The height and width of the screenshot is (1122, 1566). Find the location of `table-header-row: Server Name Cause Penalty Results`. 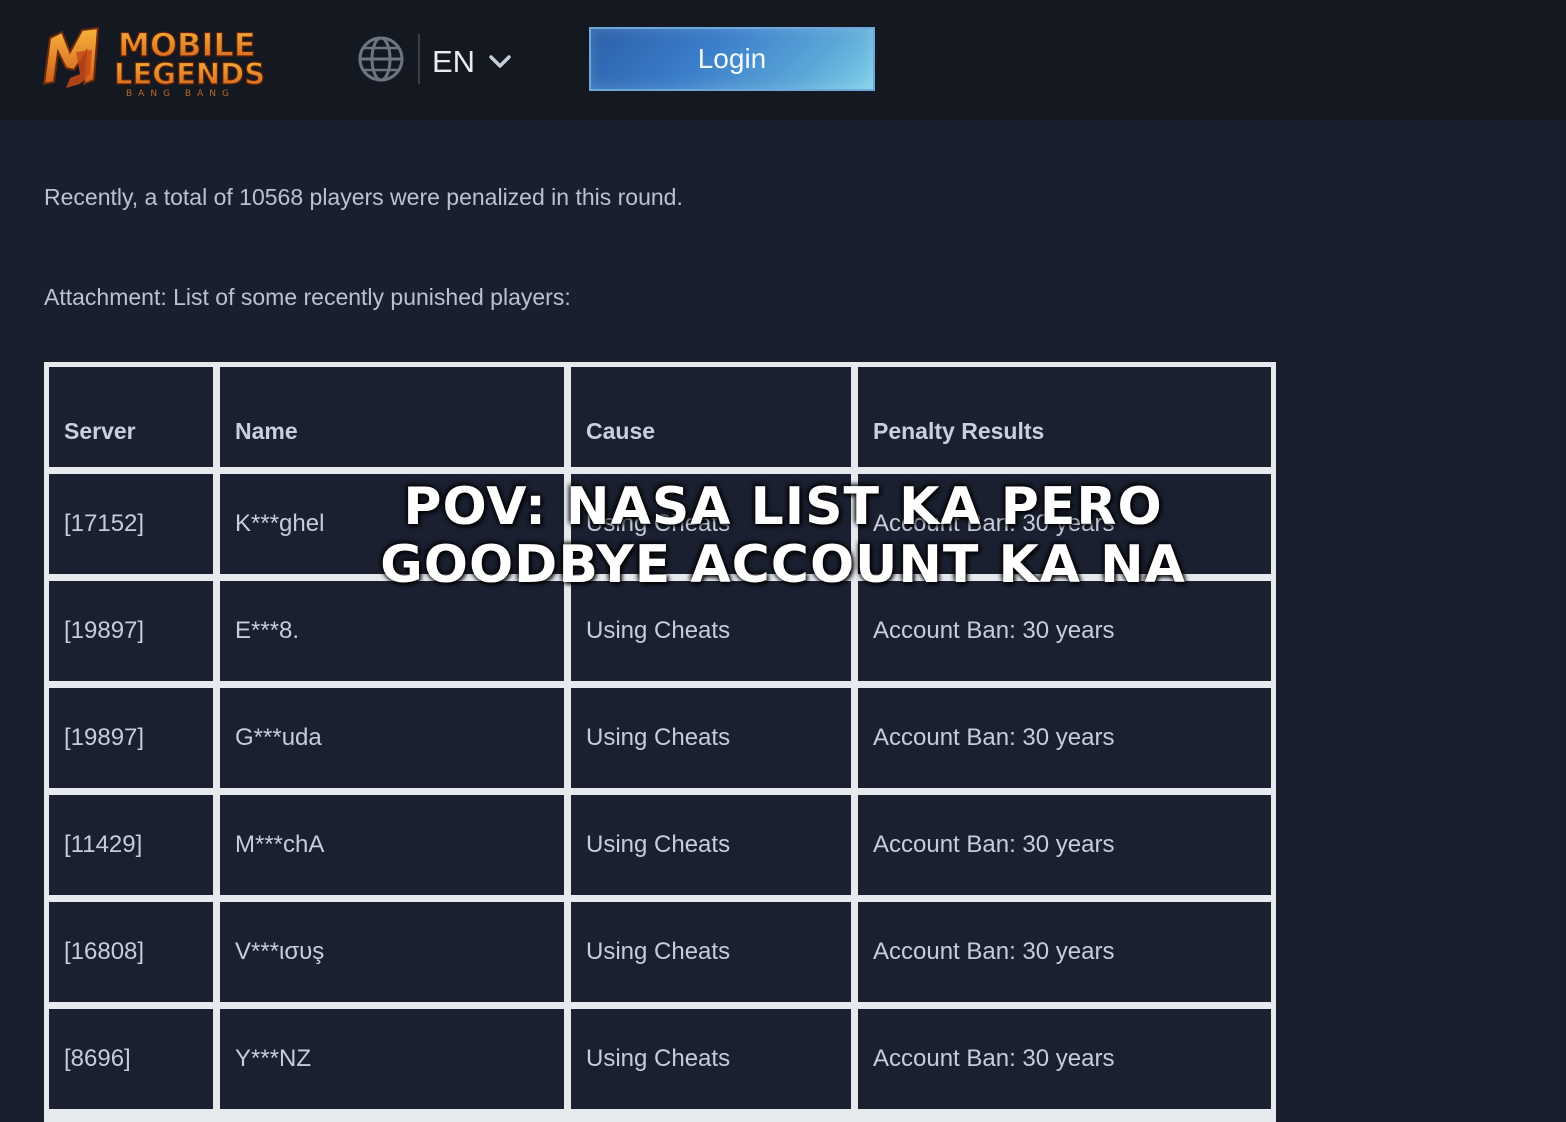

table-header-row: Server Name Cause Penalty Results is located at coordinates (660, 417).